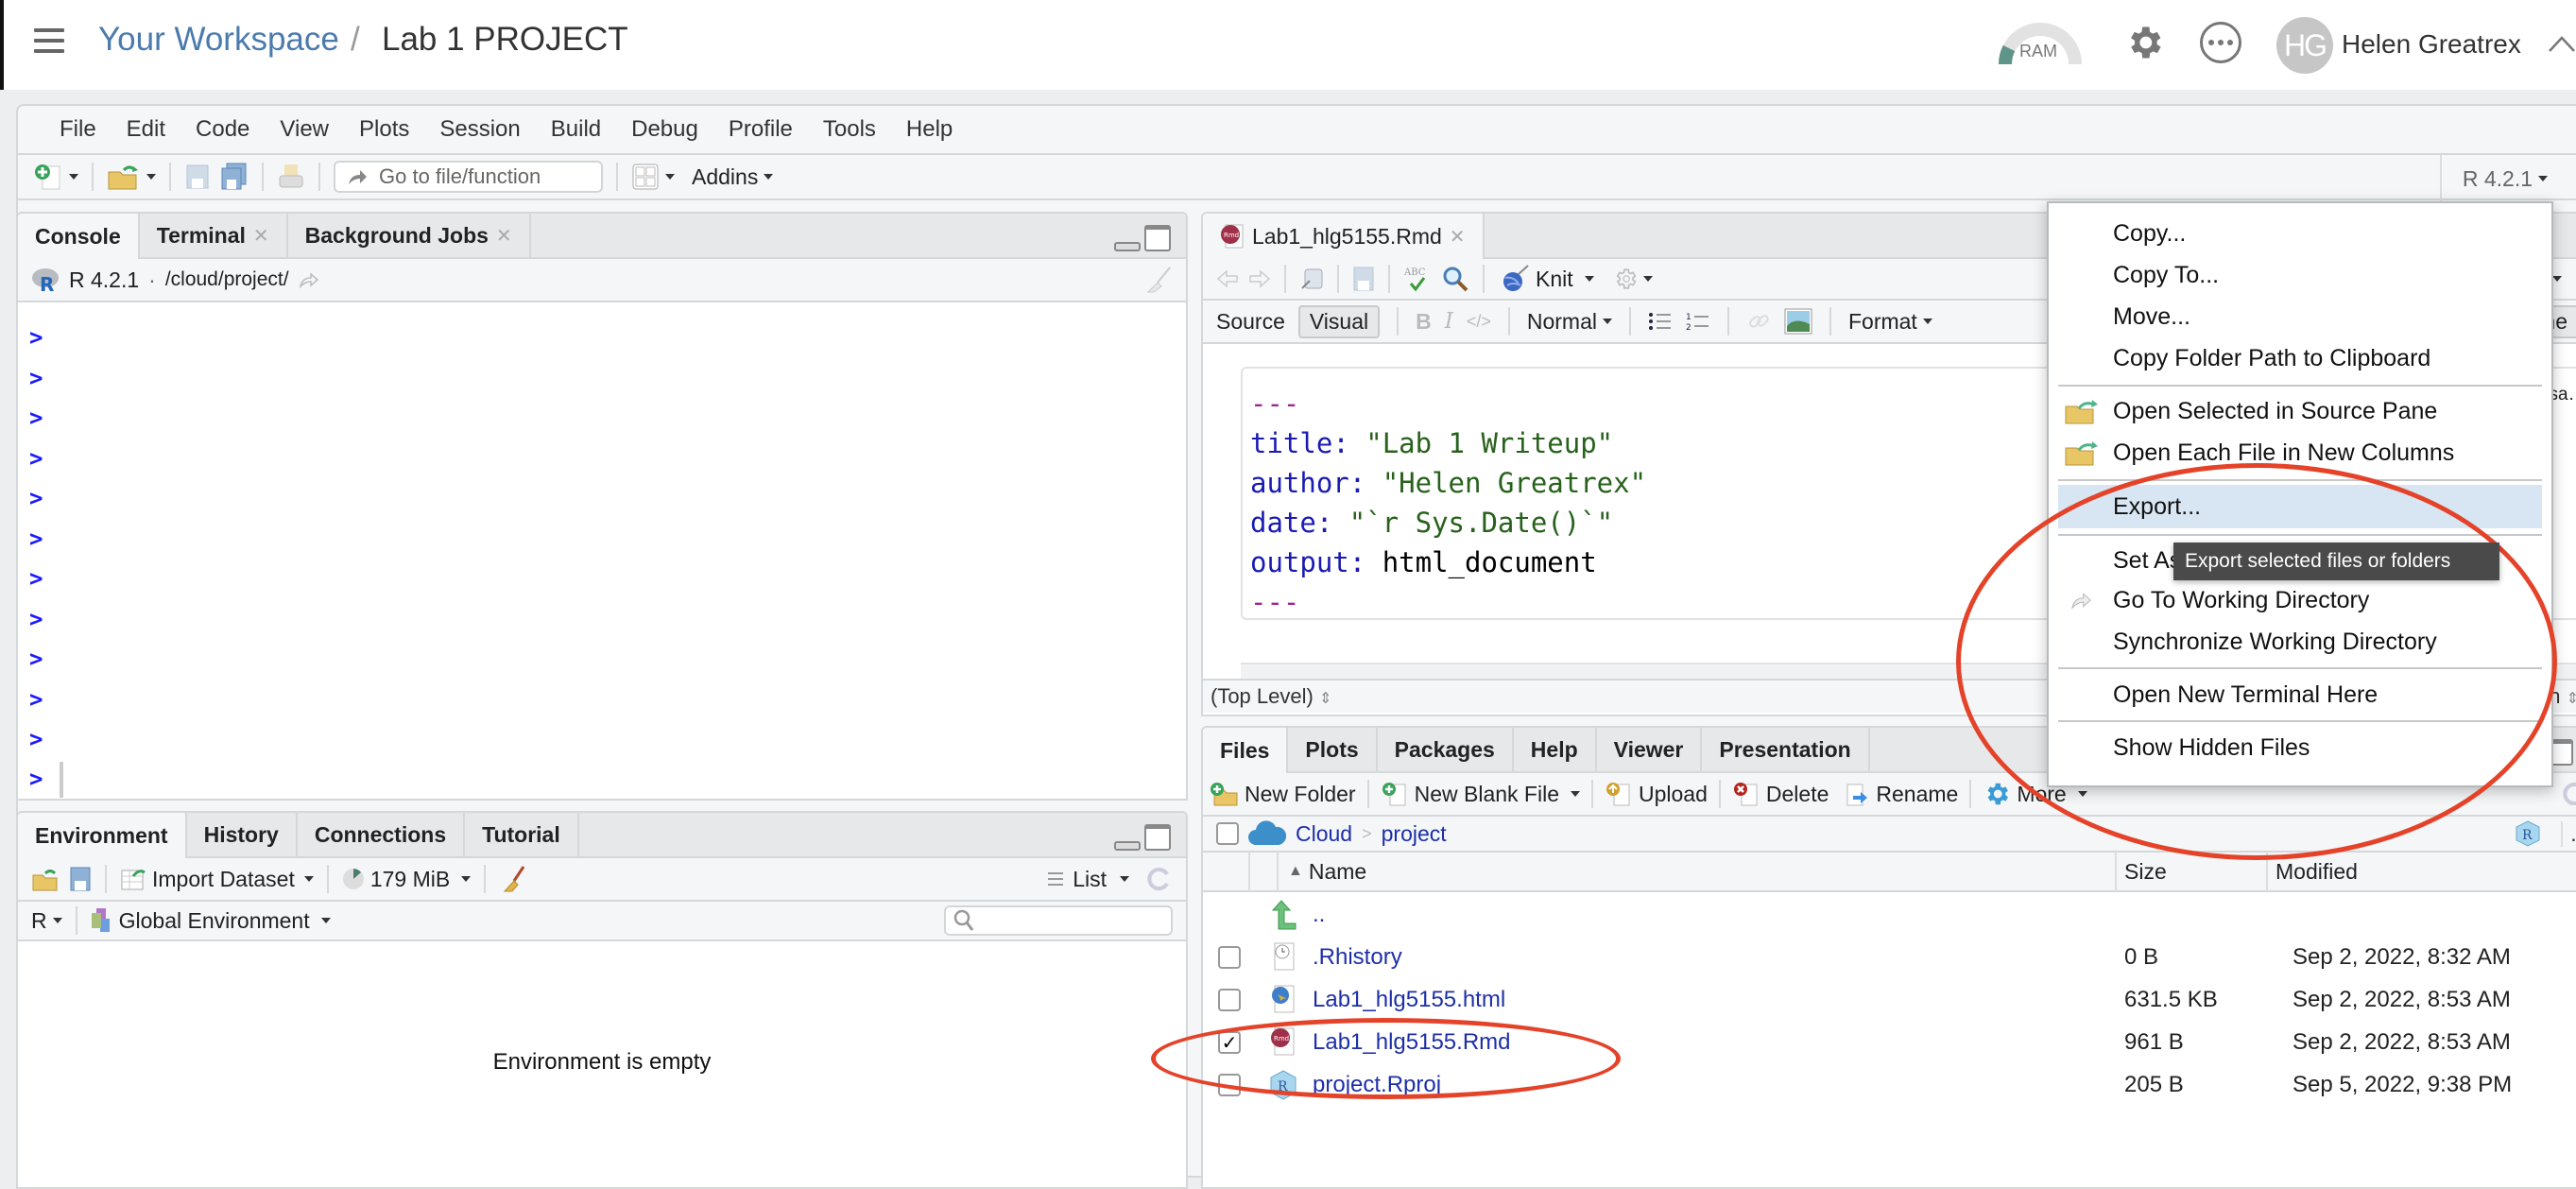  Describe the element at coordinates (291, 177) in the screenshot. I see `print-icon` at that location.